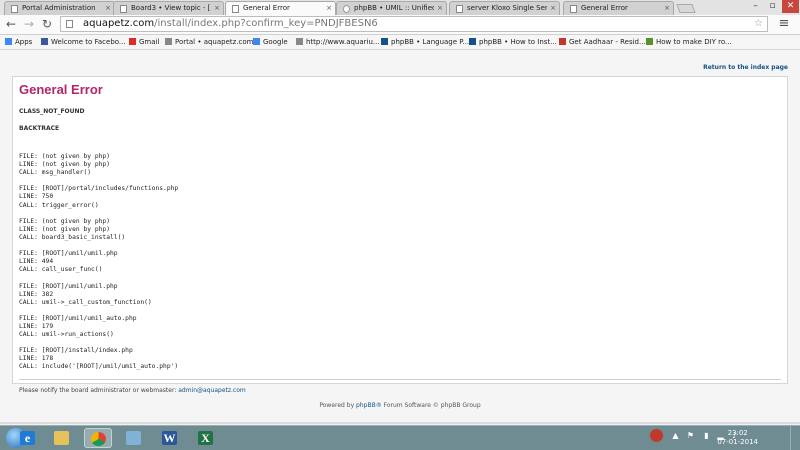 The image size is (800, 450). I want to click on bookmark-item-4: Google, so click(270, 42).